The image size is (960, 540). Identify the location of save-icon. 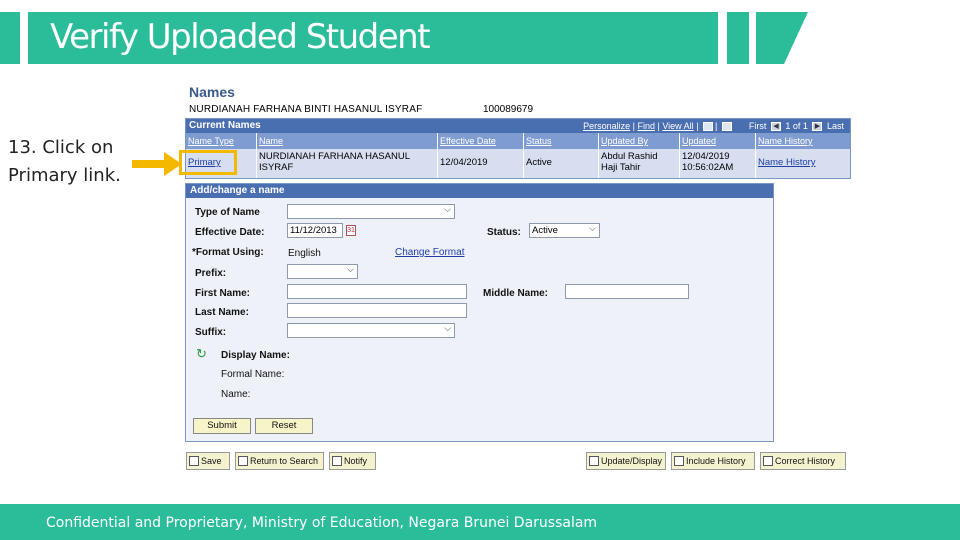
(194, 460).